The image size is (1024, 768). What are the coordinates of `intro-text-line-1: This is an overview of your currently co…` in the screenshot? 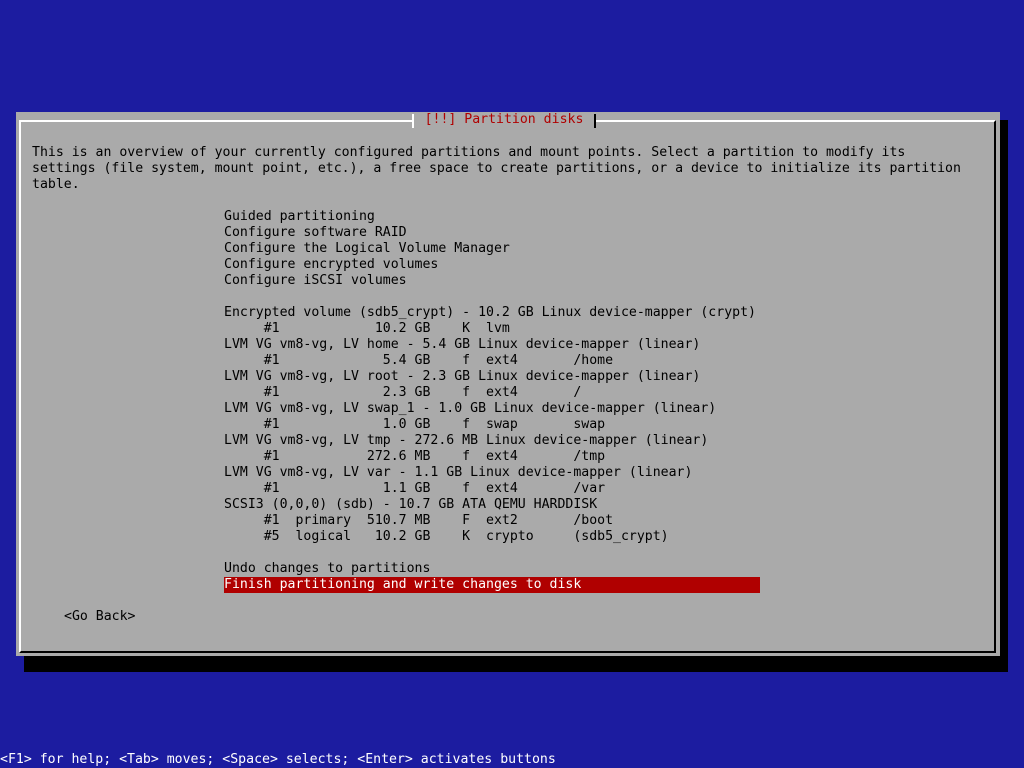 It's located at (469, 152).